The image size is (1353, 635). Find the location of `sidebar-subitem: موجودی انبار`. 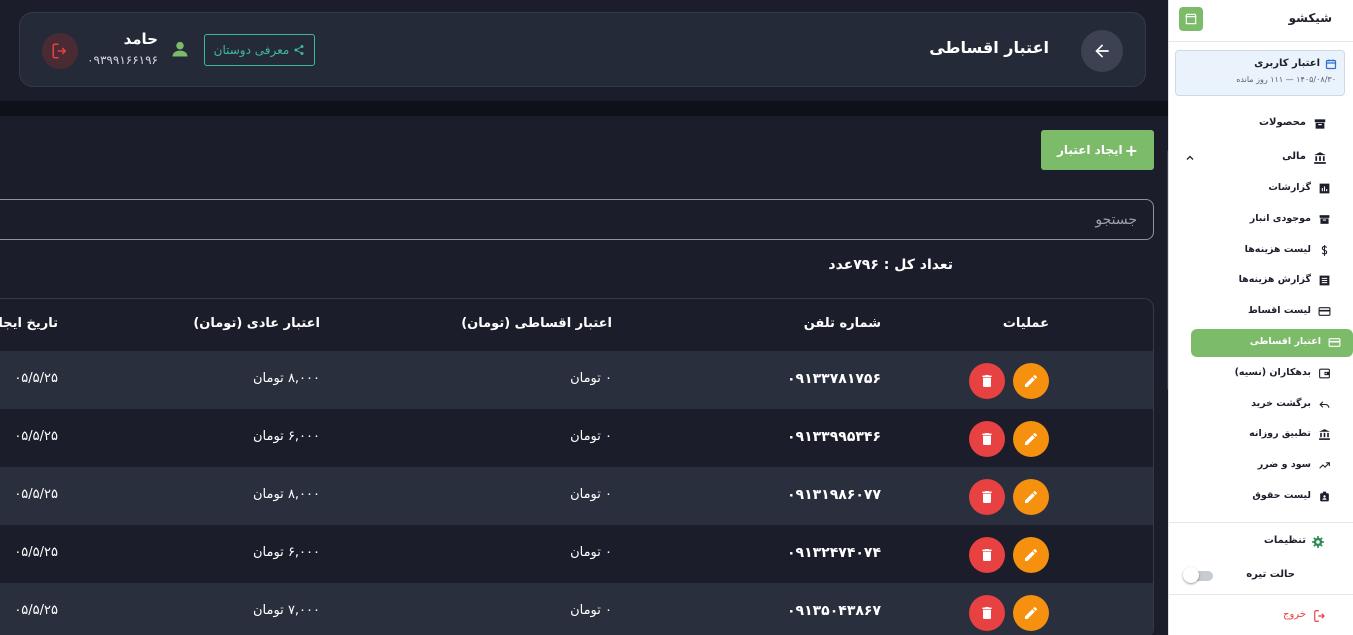

sidebar-subitem: موجودی انبار is located at coordinates (1260, 220).